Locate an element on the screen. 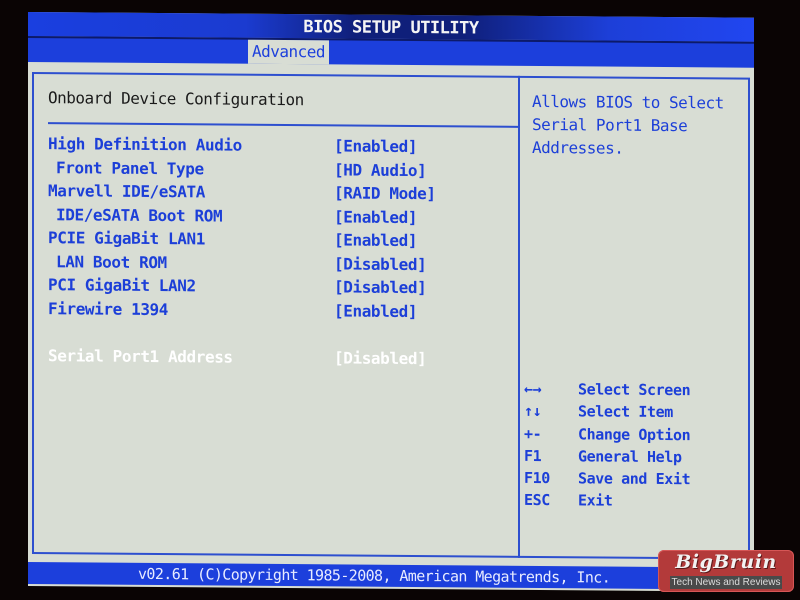 Image resolution: width=800 pixels, height=600 pixels. setting-label: Marvell IDE/eSATA is located at coordinates (126, 191).